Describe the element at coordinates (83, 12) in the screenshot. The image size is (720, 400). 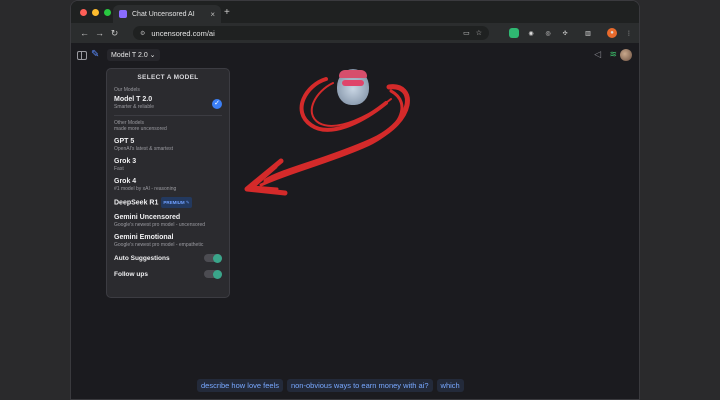
I see `close-window-button` at that location.